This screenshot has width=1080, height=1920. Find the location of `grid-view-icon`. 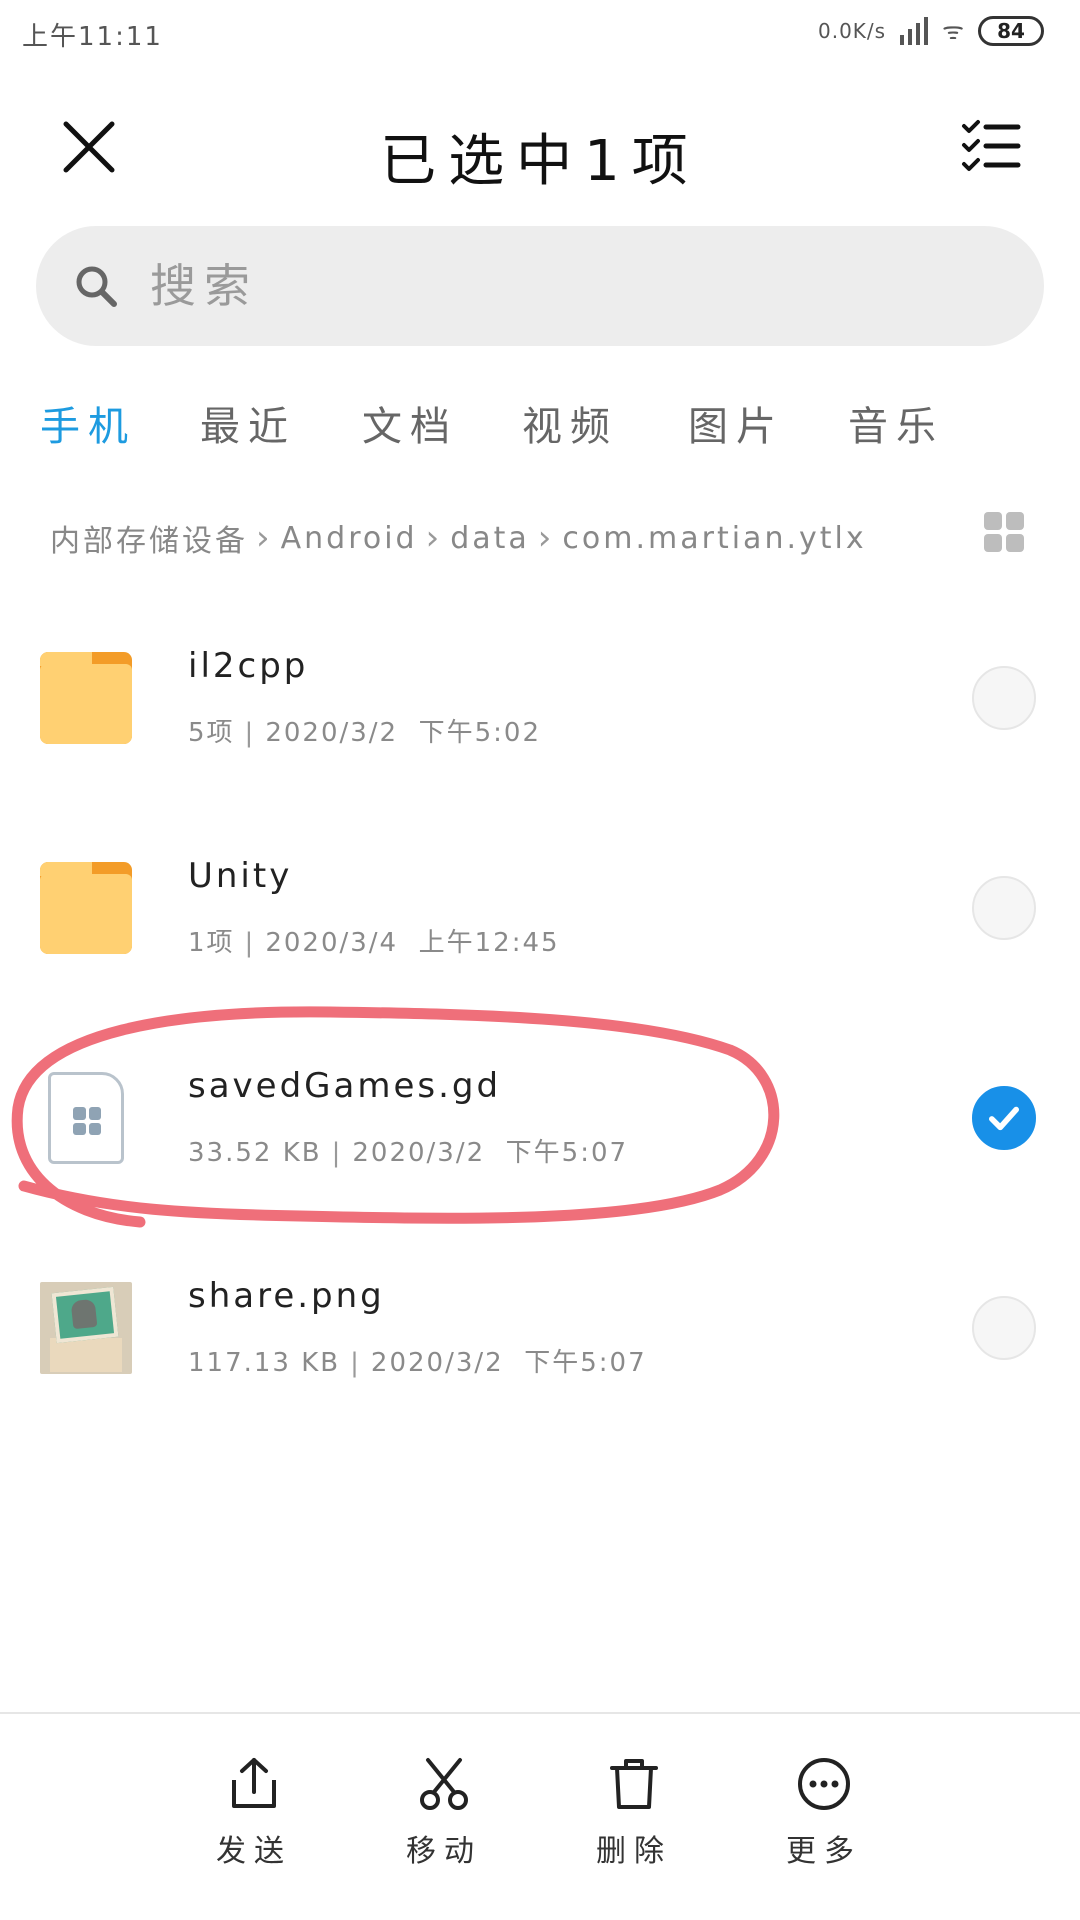

grid-view-icon is located at coordinates (993, 521).